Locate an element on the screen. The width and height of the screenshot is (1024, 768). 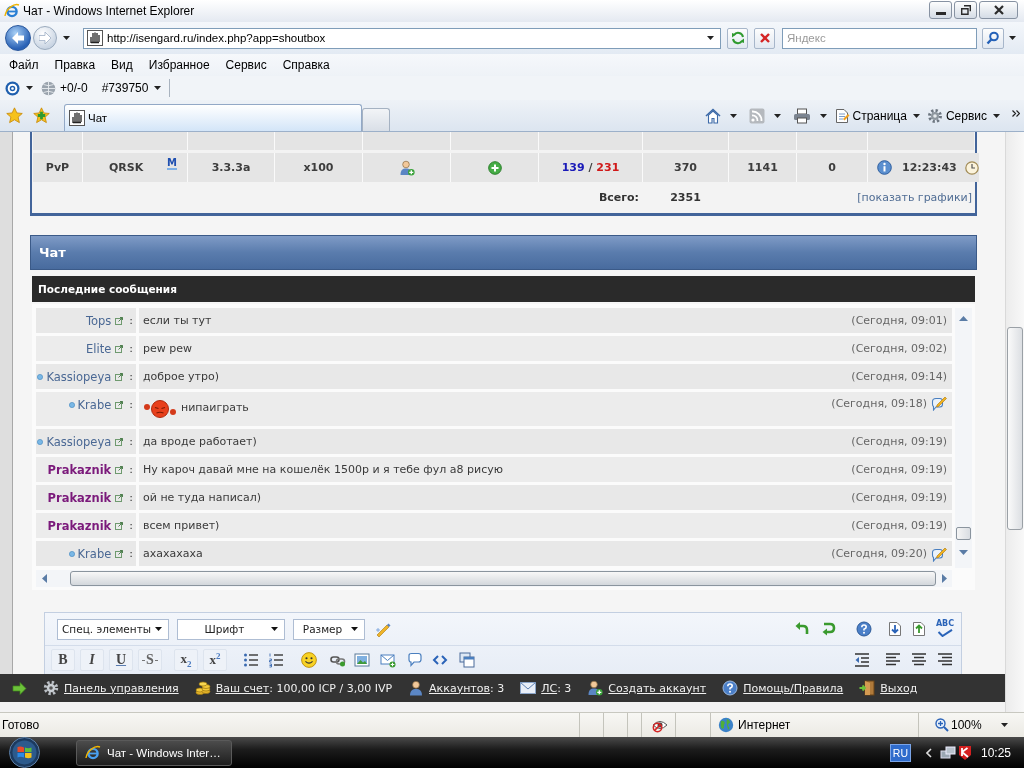
address-field: http://isengard.ru/index.php?app=shoutbox is located at coordinates (402, 38).